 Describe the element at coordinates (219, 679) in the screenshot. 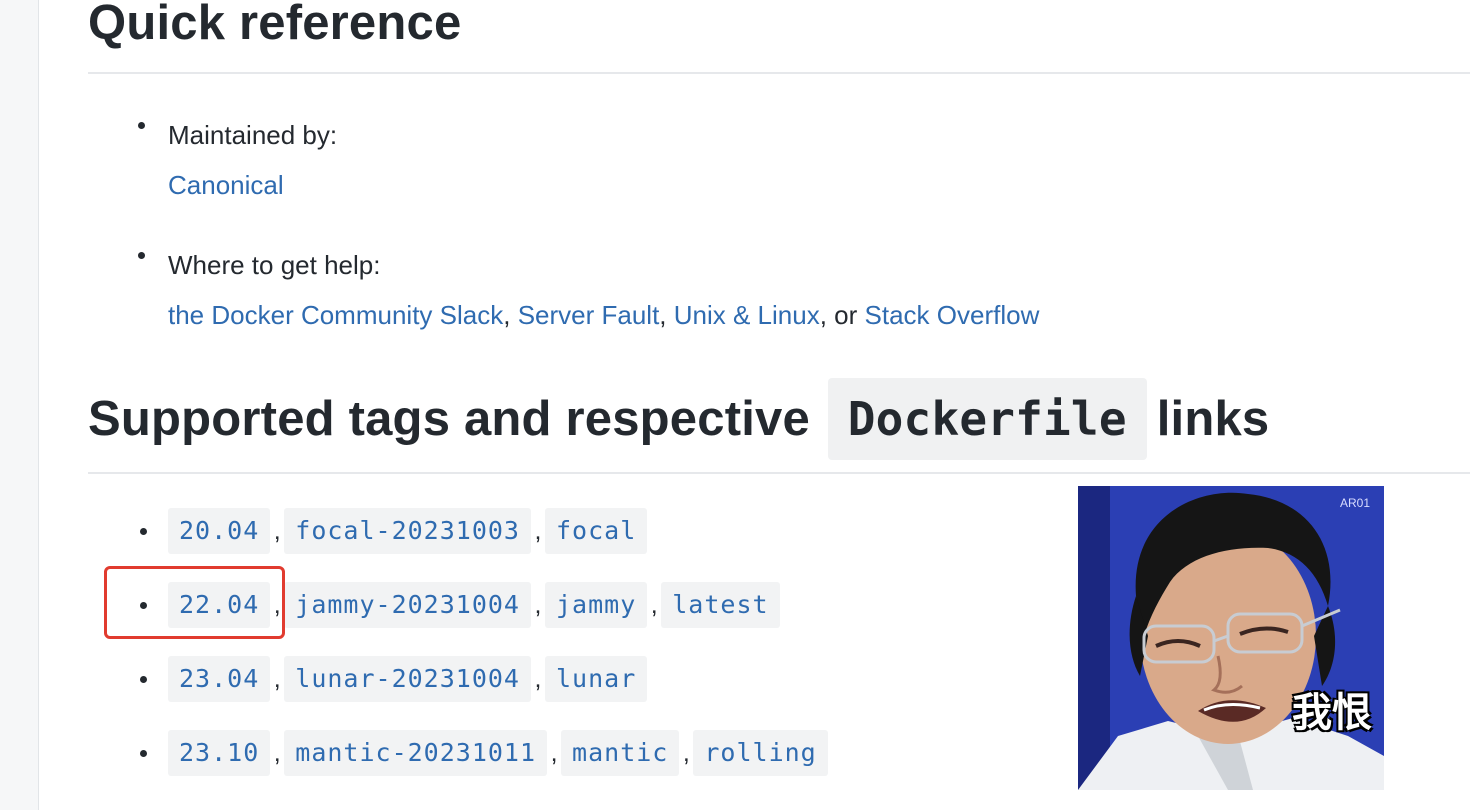

I see `tag-link-23-04: 23.04` at that location.